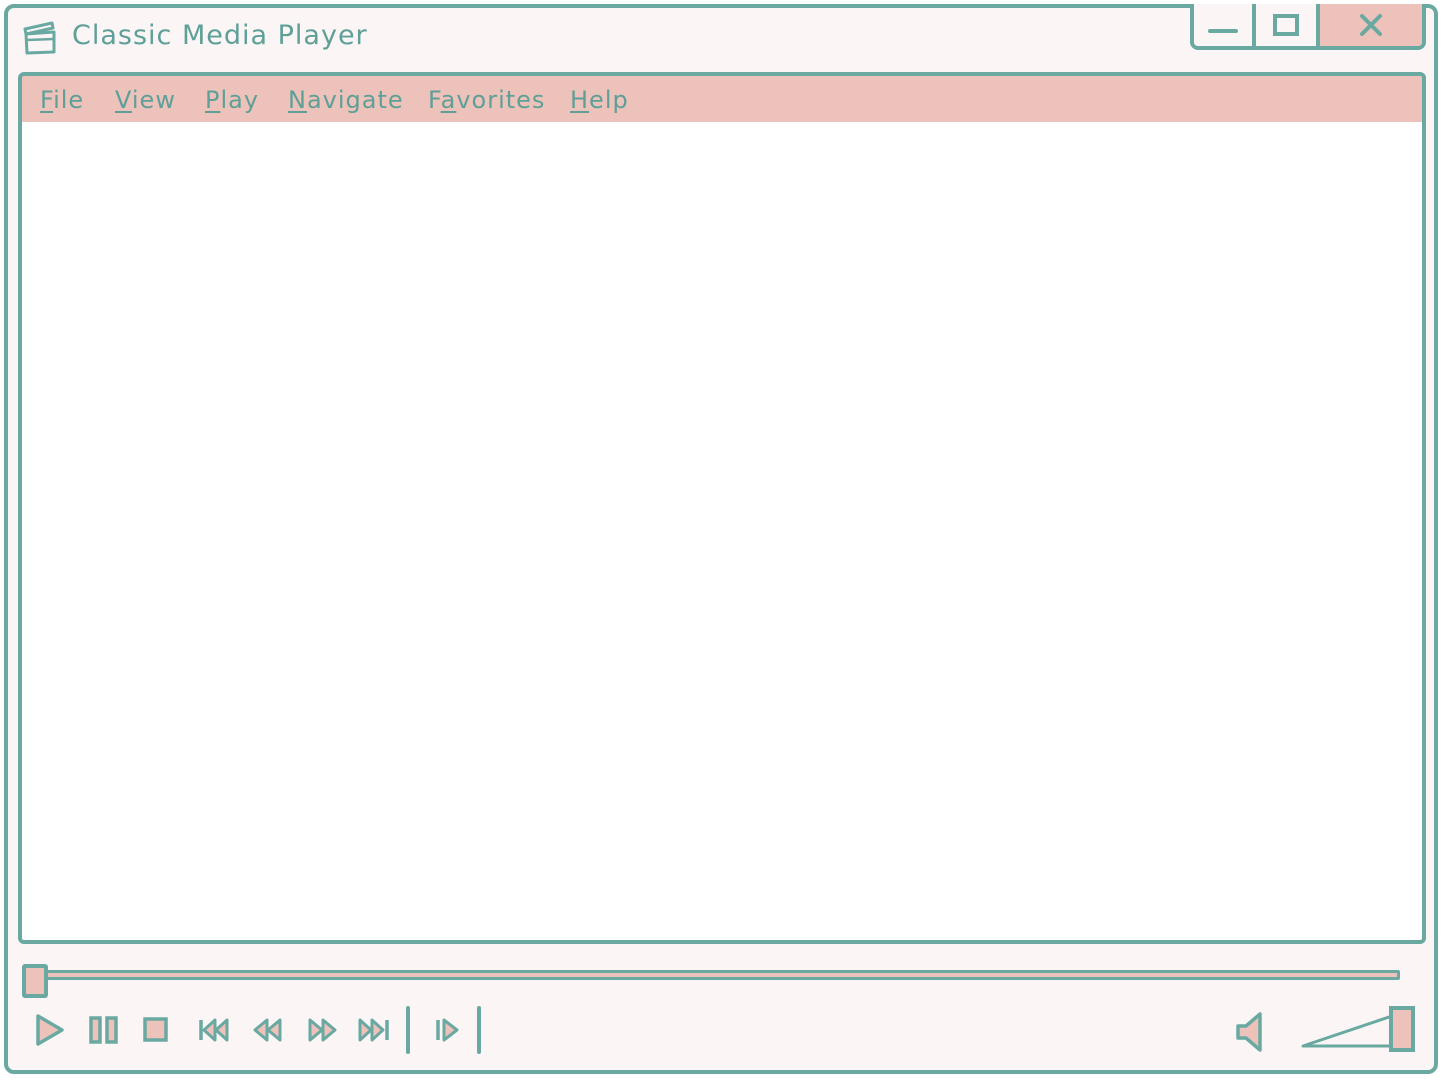  I want to click on close-button, so click(1371, 25).